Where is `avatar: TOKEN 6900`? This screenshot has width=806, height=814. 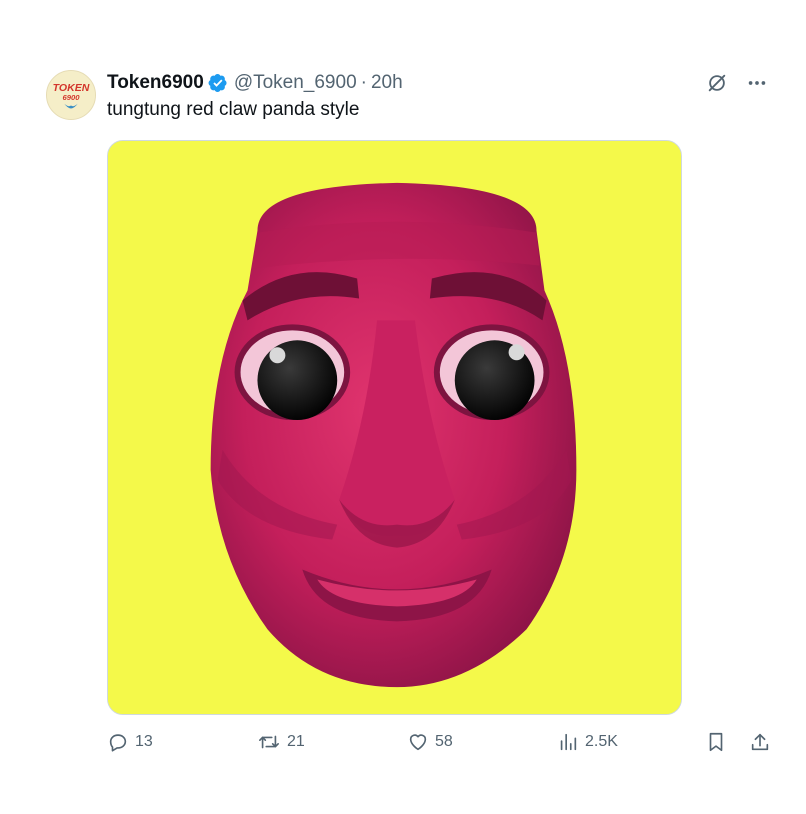 avatar: TOKEN 6900 is located at coordinates (71, 95).